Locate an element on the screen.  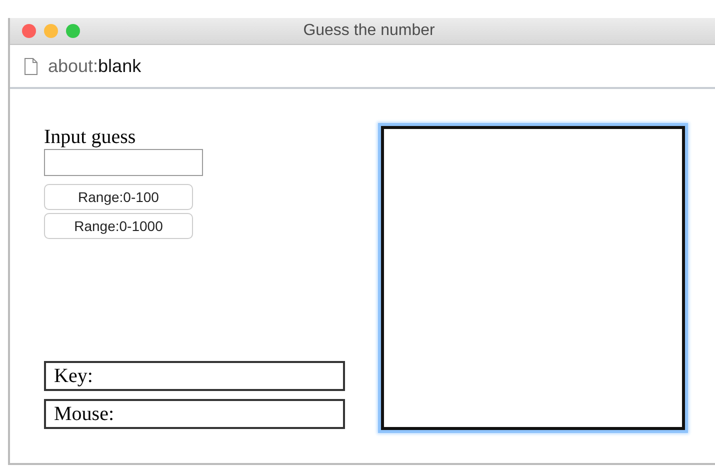
range-button: Range:0-1000 is located at coordinates (118, 226).